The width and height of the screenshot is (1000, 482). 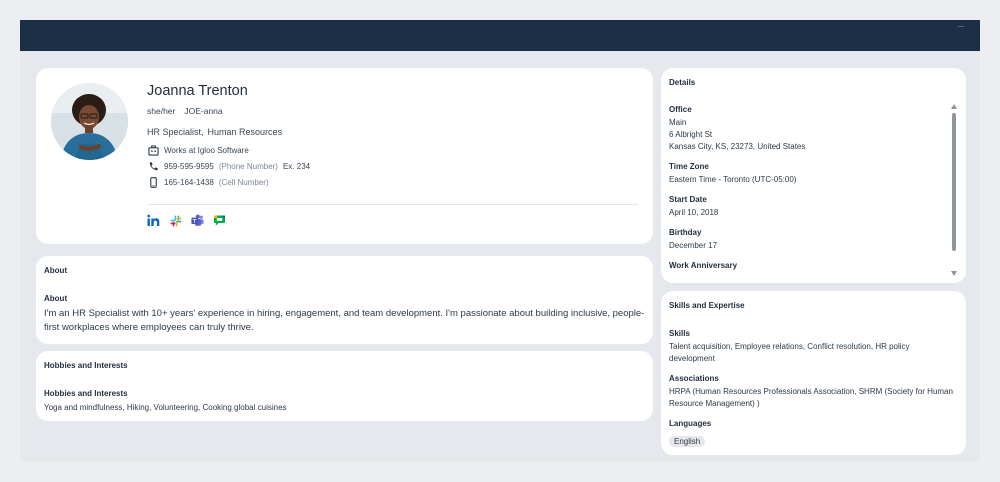 What do you see at coordinates (737, 146) in the screenshot?
I see `office-city: Kansas City, KS, 23273, United States` at bounding box center [737, 146].